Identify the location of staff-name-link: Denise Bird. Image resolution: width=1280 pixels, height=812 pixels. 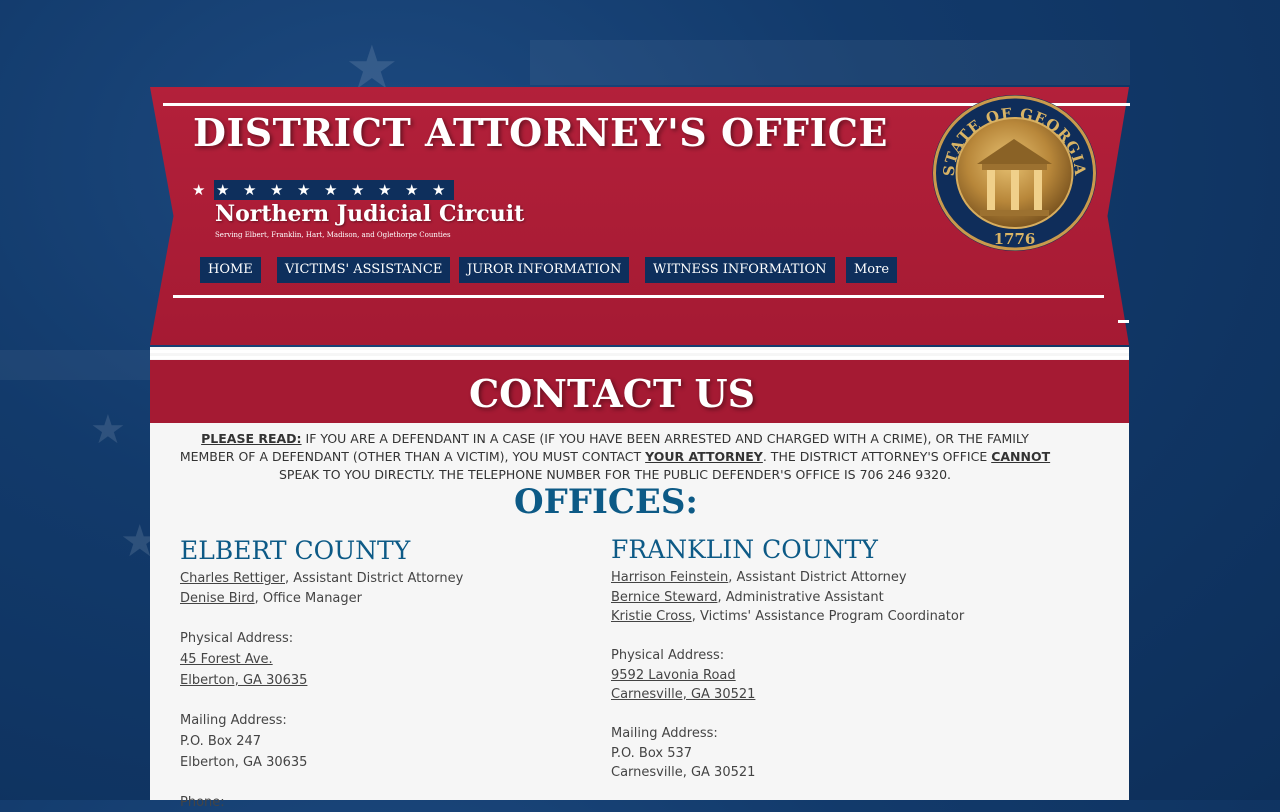
(217, 598).